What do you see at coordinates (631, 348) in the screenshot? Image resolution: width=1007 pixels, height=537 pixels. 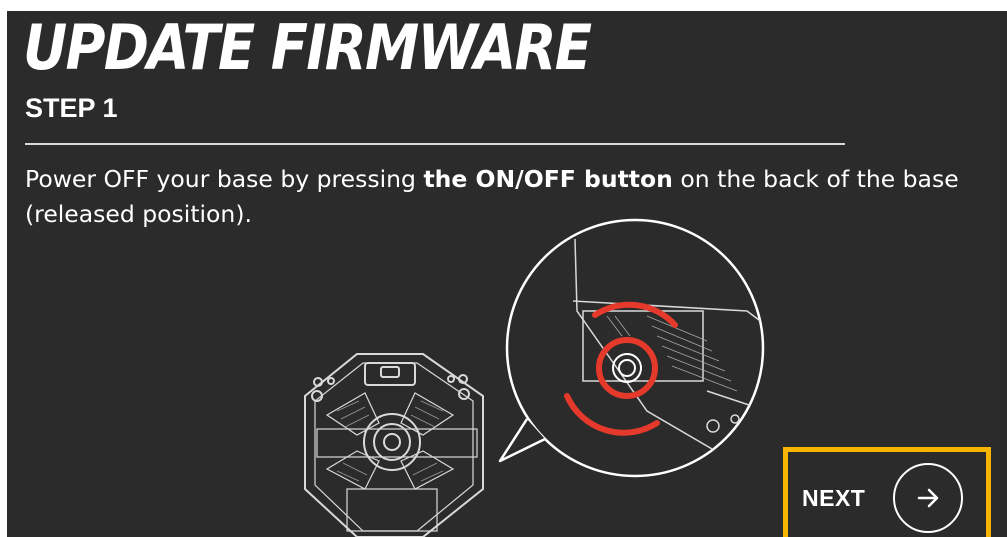 I see `zoom-callout` at bounding box center [631, 348].